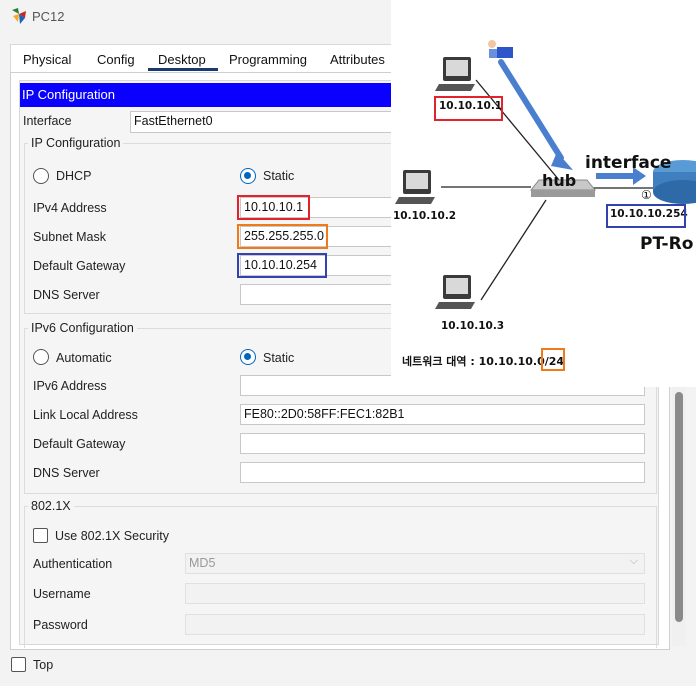 The height and width of the screenshot is (686, 696). Describe the element at coordinates (41, 176) in the screenshot. I see `dhcp-radio` at that location.